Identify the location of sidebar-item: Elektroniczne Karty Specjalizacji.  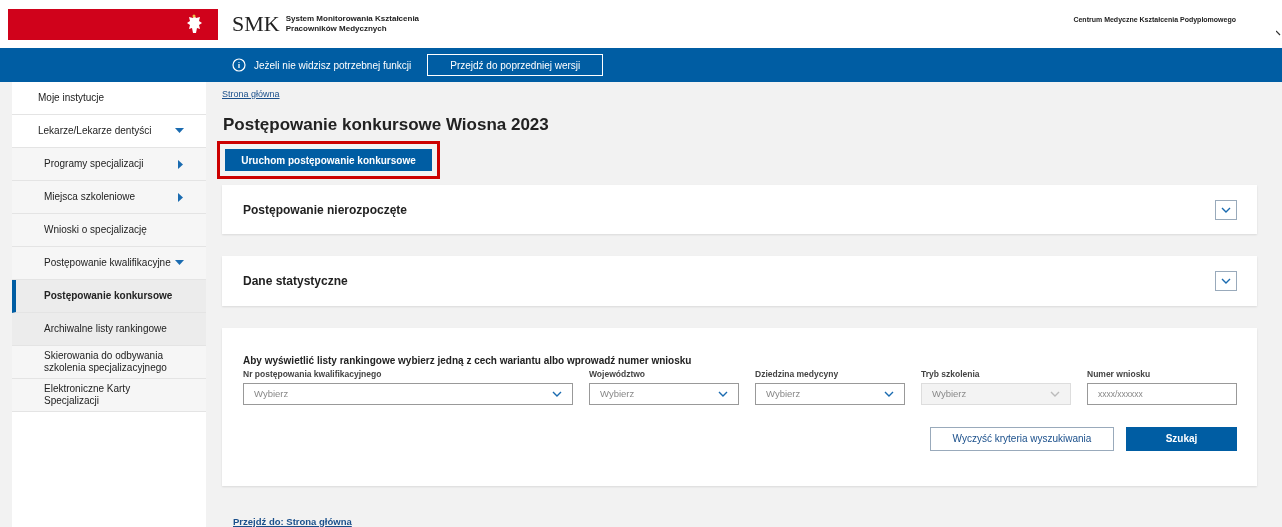
(109, 395).